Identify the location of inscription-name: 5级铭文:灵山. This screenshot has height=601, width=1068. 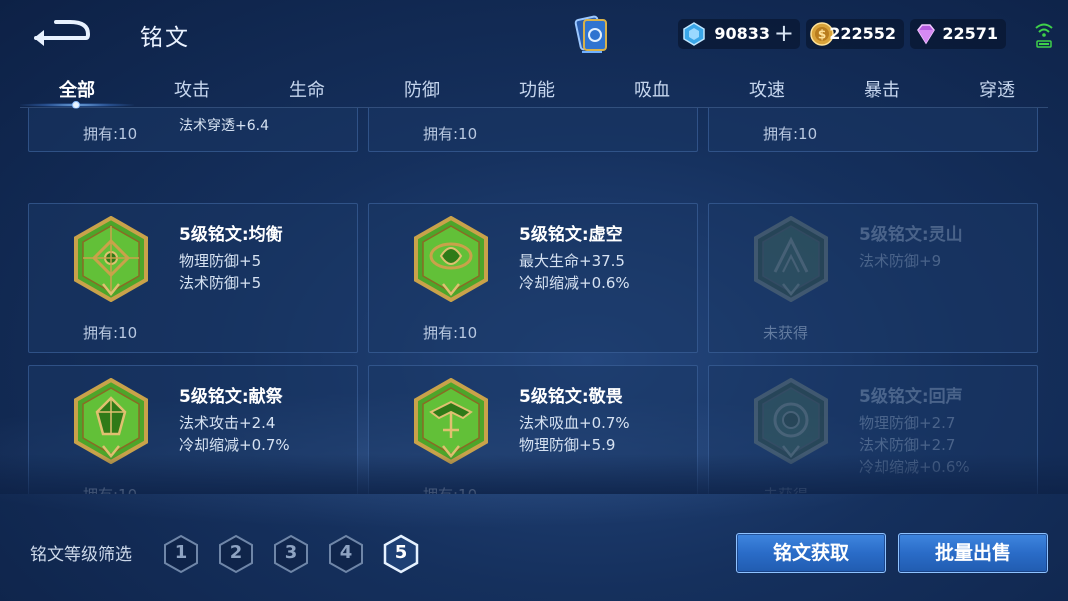
(911, 235).